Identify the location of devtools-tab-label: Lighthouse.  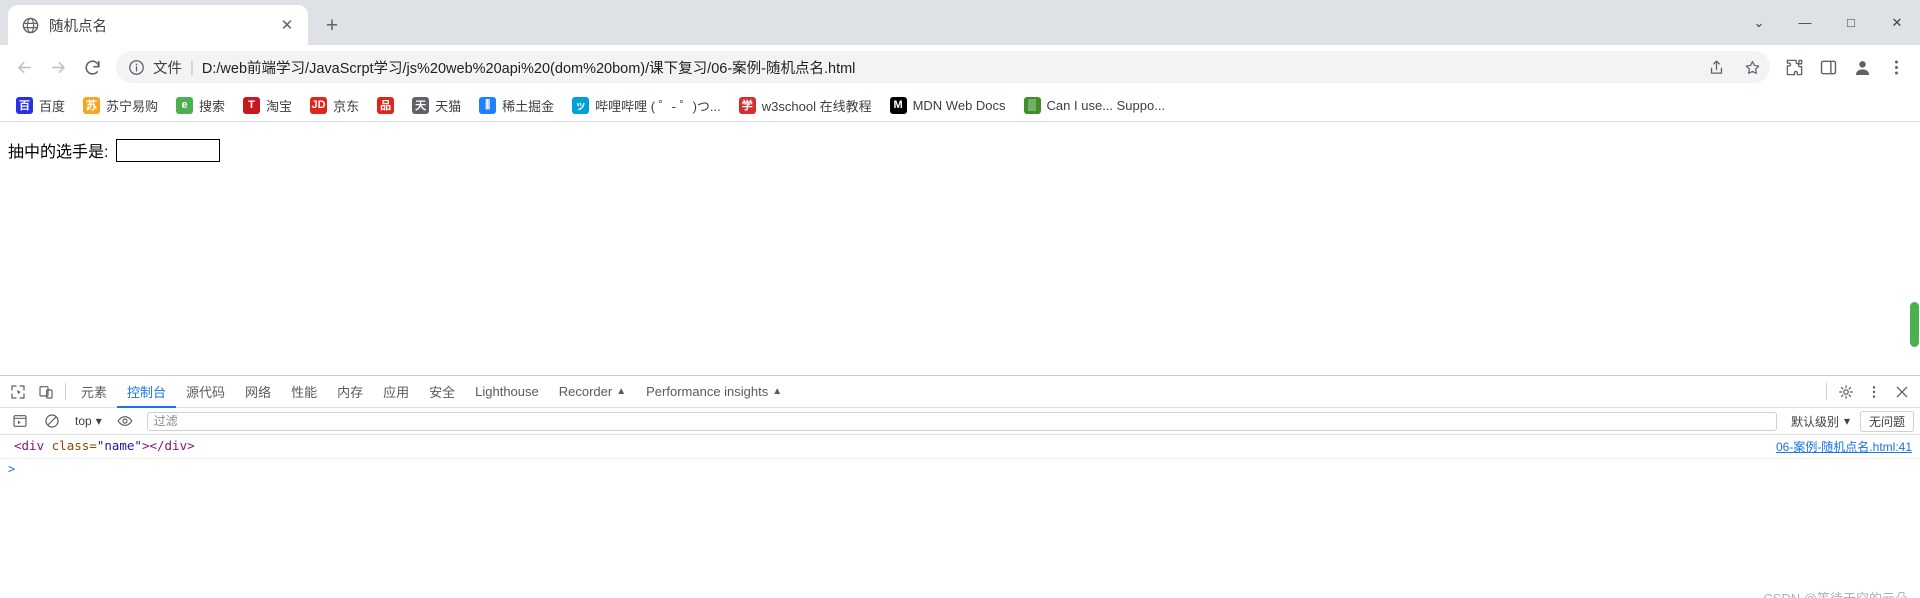
(507, 391).